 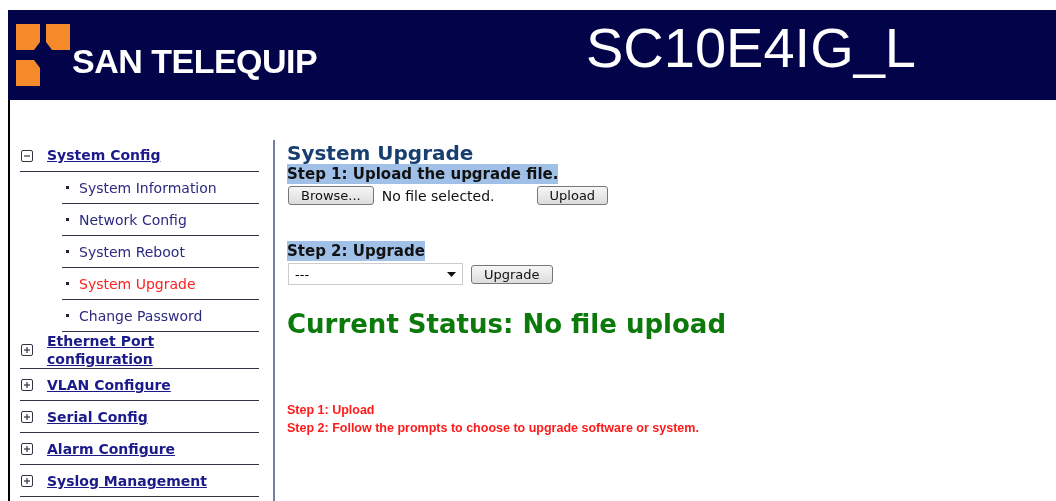 I want to click on instruction-note: Step 1: Upload, so click(x=331, y=410).